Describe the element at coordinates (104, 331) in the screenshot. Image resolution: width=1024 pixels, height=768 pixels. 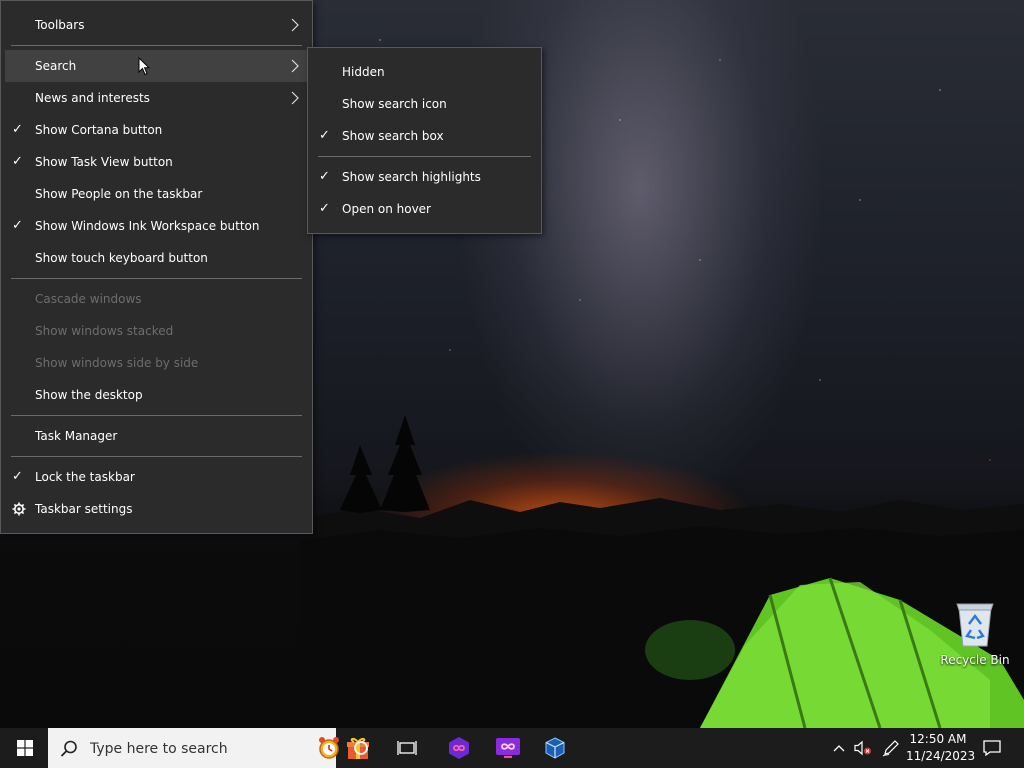
I see `menu-item-label: Show windows stacked` at that location.